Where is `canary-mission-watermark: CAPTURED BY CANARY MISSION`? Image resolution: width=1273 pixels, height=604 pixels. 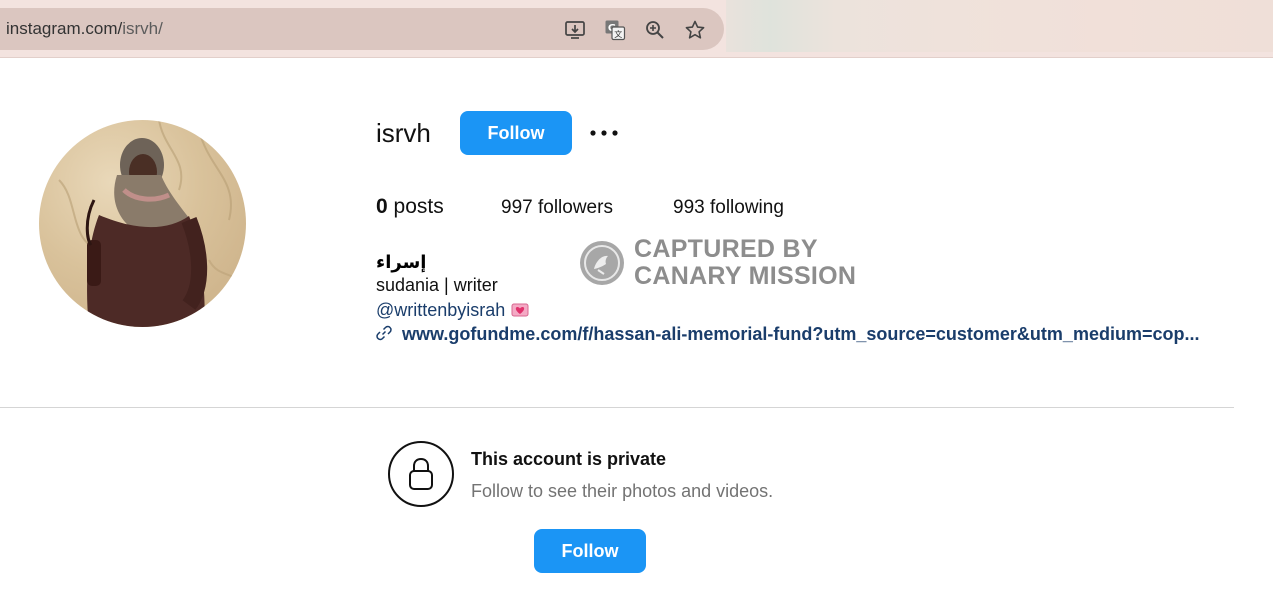 canary-mission-watermark: CAPTURED BY CANARY MISSION is located at coordinates (725, 264).